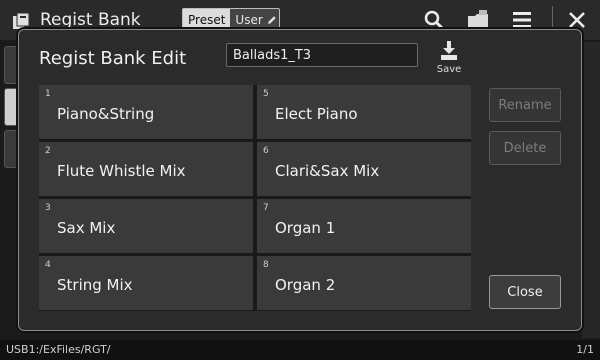  What do you see at coordinates (121, 171) in the screenshot?
I see `slot-label: Flute Whistle Mix` at bounding box center [121, 171].